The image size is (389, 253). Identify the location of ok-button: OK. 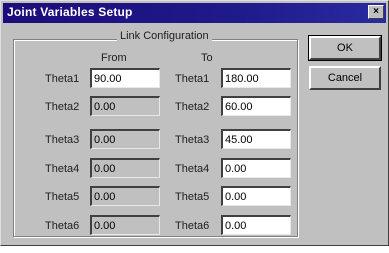
(345, 48).